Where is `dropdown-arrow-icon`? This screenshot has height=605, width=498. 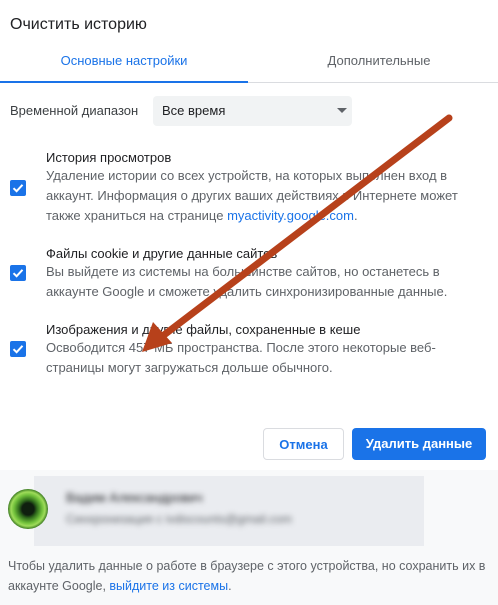 dropdown-arrow-icon is located at coordinates (342, 110).